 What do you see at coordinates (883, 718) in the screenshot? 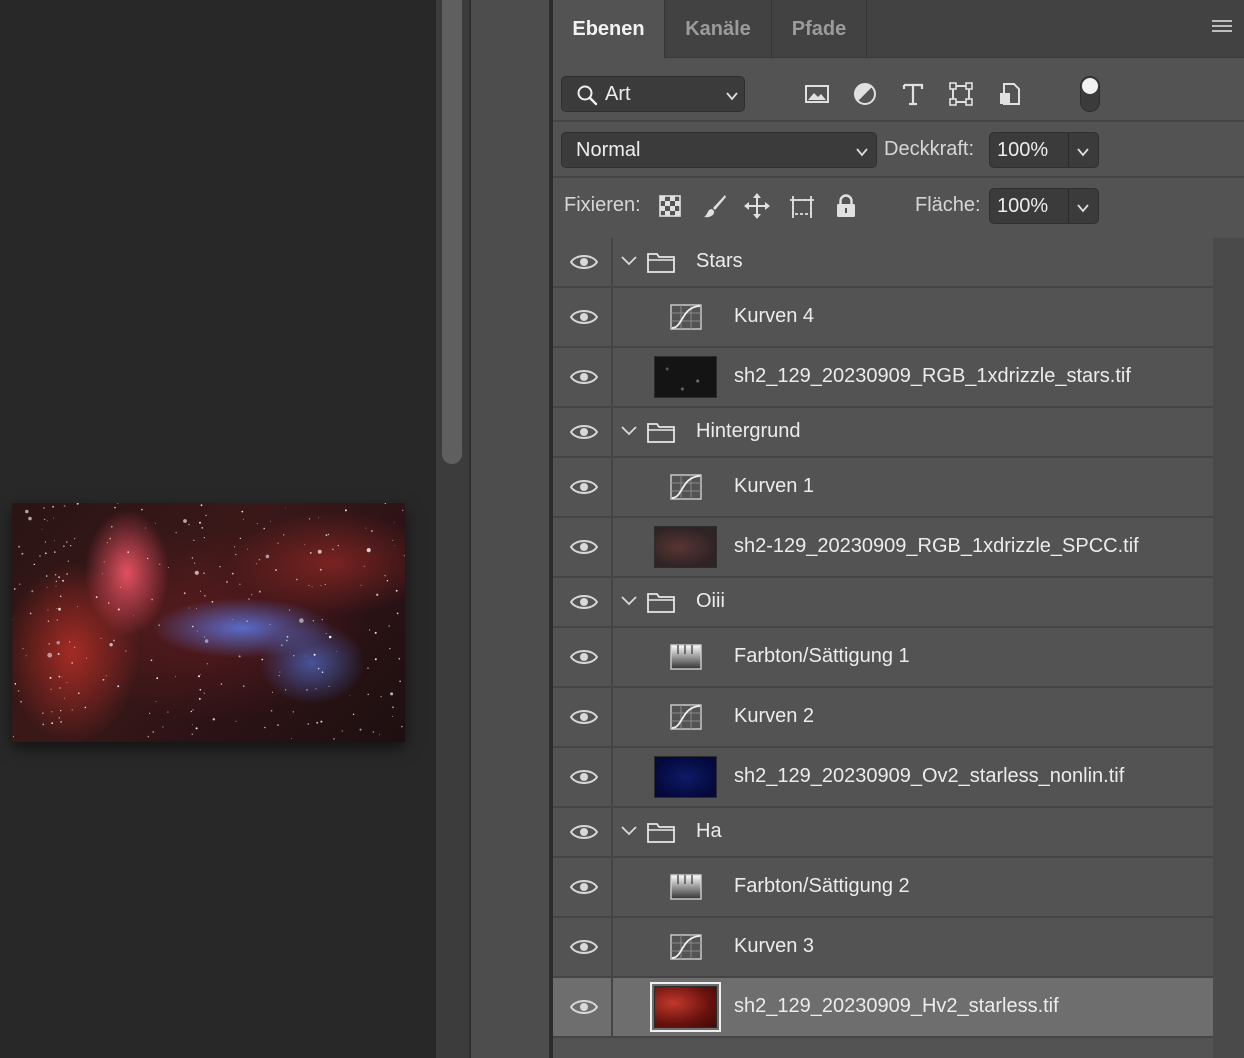
I see `layer-row: Kurven 2` at bounding box center [883, 718].